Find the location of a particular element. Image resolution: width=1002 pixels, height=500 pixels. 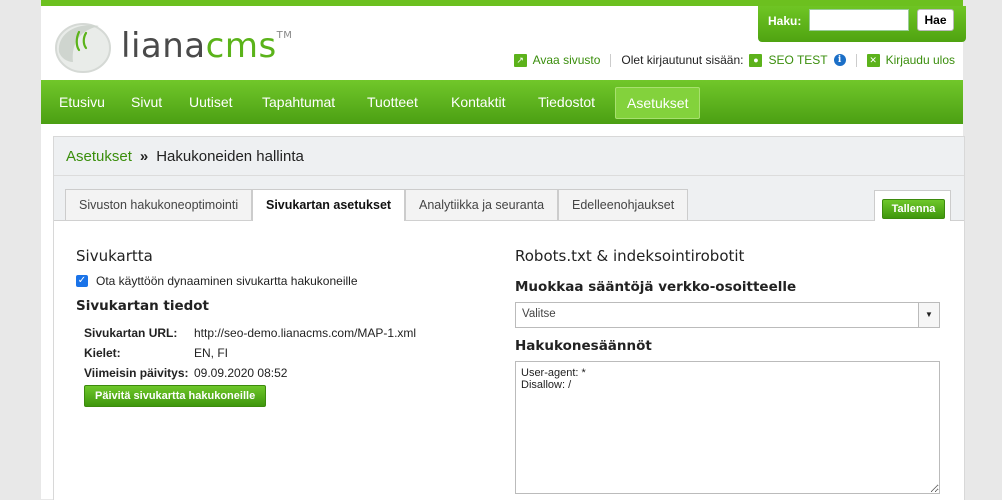

search-box: Haku: Hae is located at coordinates (862, 24).